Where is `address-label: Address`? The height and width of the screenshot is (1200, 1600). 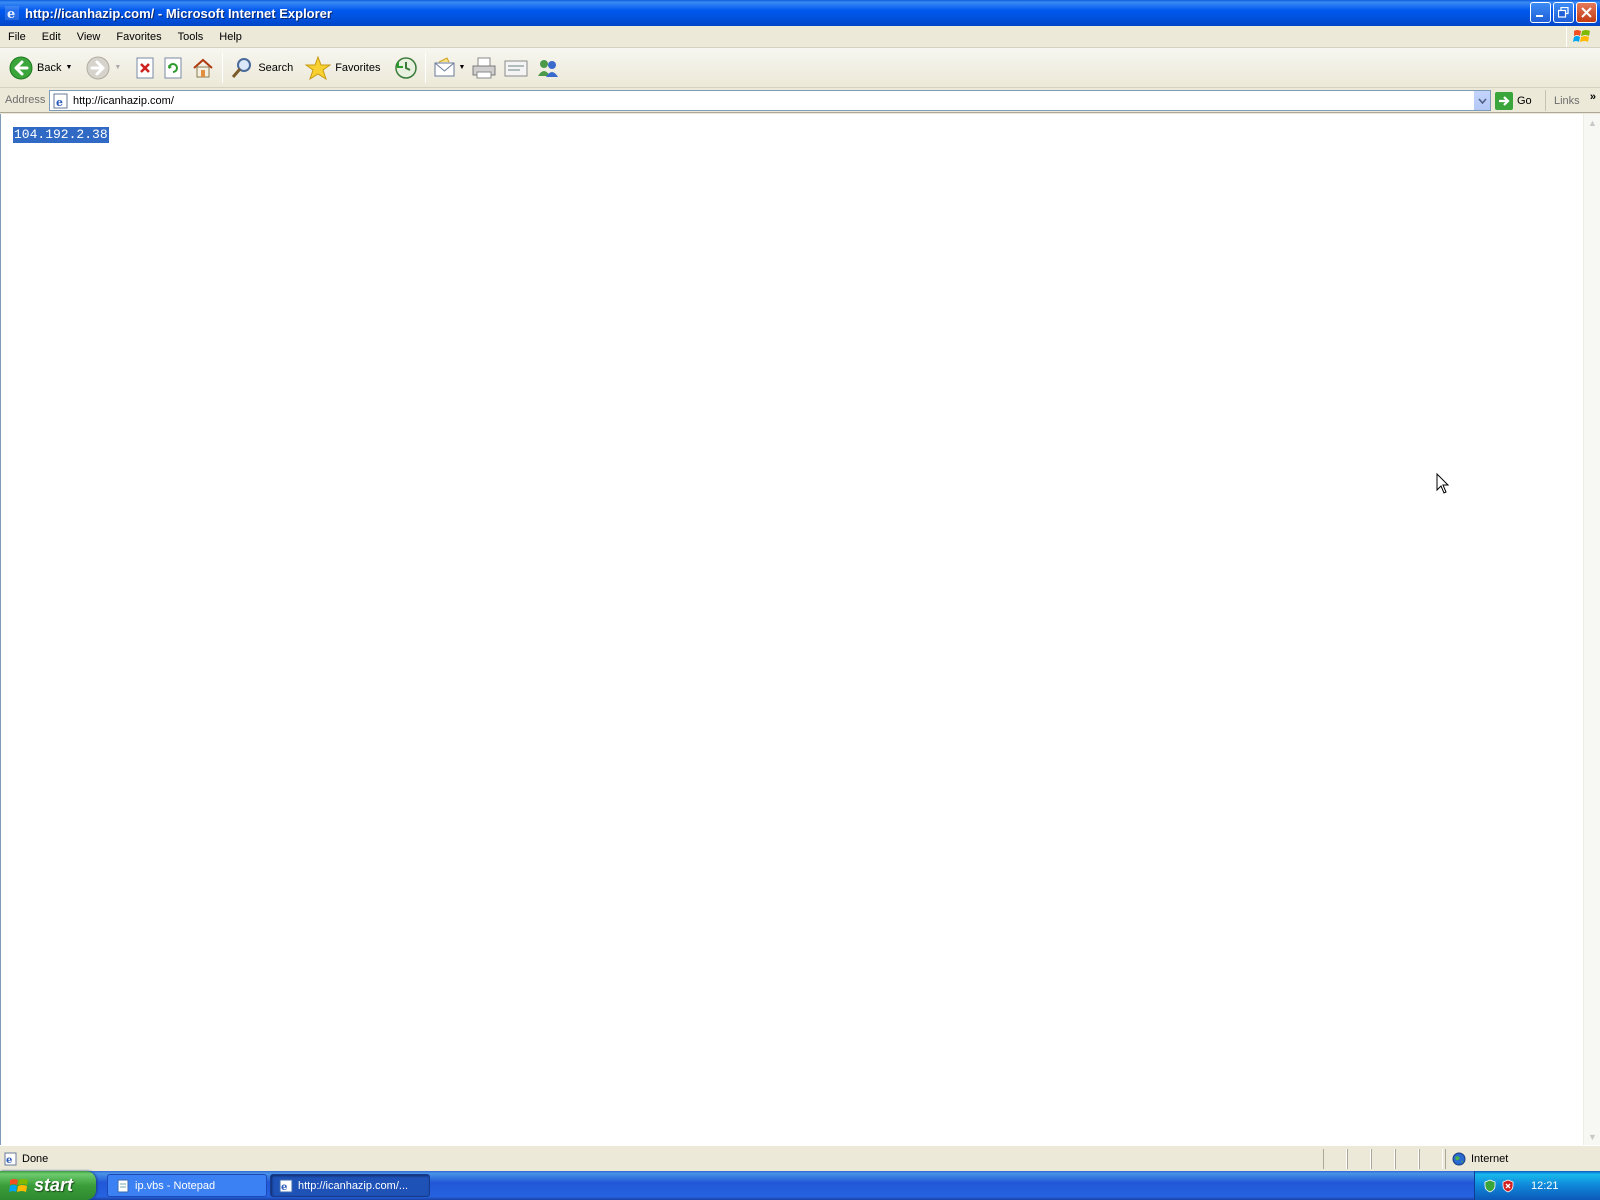 address-label: Address is located at coordinates (25, 100).